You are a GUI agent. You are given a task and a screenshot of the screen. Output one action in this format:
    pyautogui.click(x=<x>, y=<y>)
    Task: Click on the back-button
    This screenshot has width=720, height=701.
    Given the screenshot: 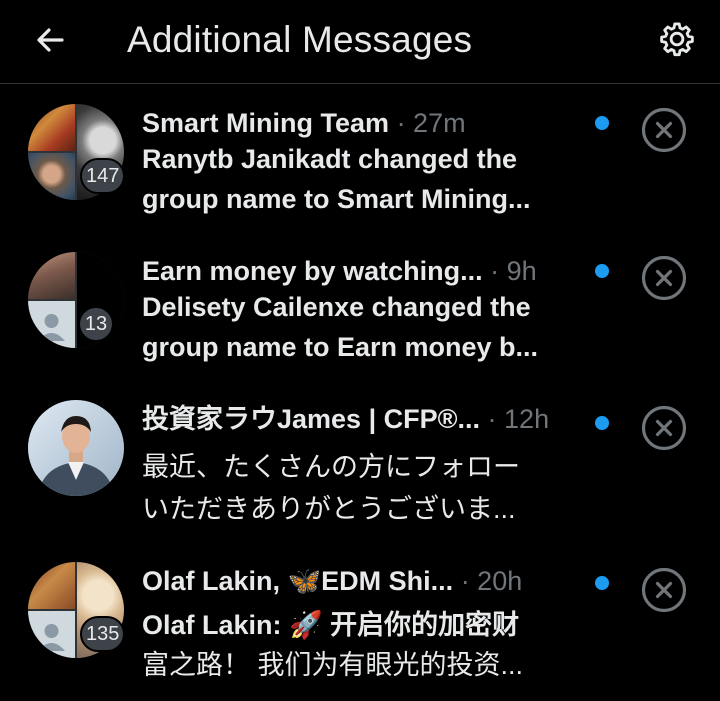 What is the action you would take?
    pyautogui.click(x=50, y=40)
    